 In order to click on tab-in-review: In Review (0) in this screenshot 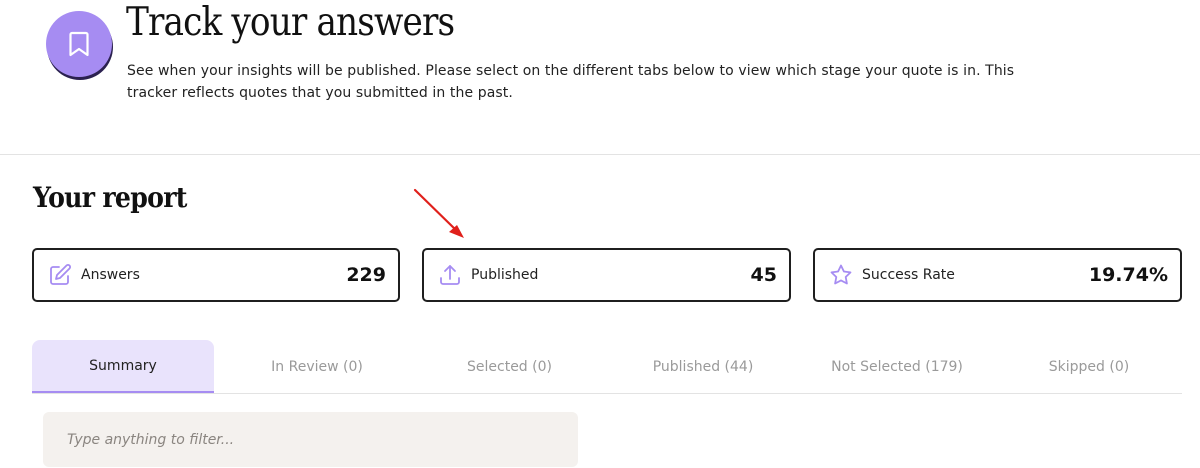, I will do `click(317, 366)`.